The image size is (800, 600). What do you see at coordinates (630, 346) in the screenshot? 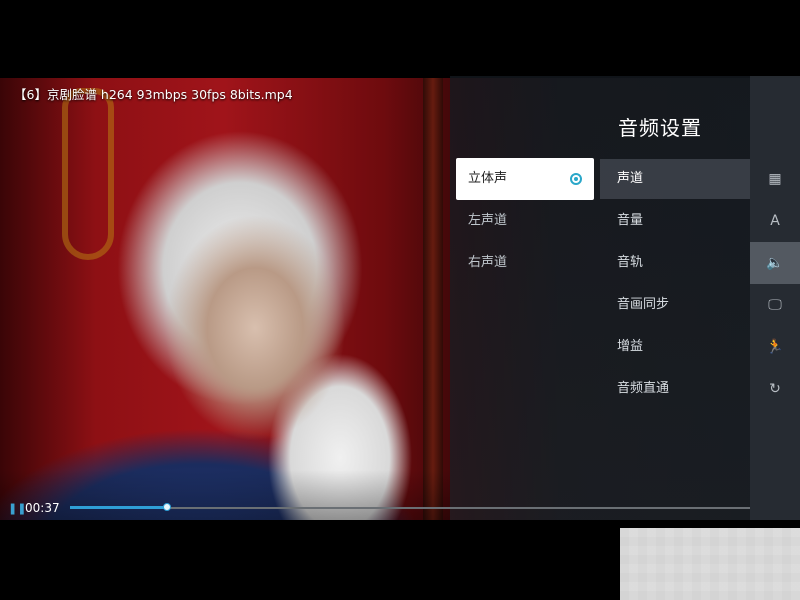
I see `menu-item-label: 增益` at bounding box center [630, 346].